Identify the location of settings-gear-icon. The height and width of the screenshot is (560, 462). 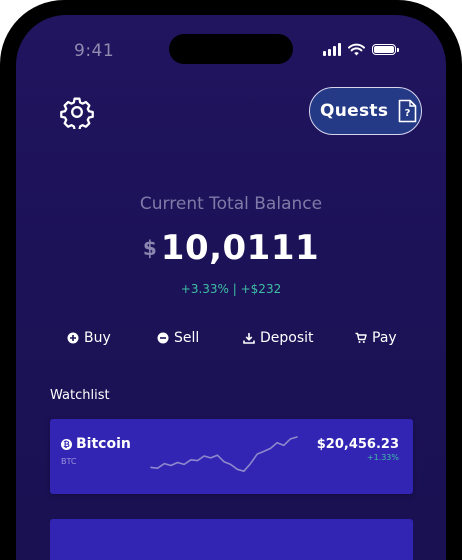
(77, 112).